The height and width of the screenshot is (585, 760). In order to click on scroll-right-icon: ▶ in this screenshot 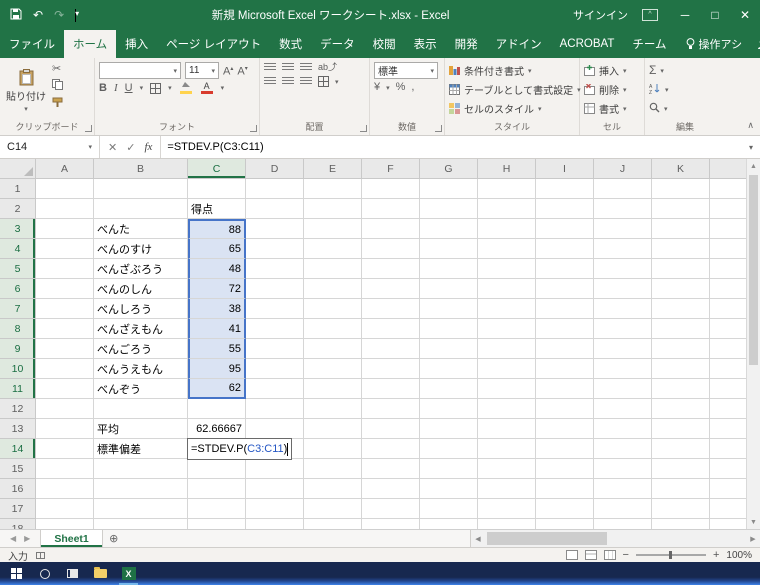, I will do `click(753, 539)`.